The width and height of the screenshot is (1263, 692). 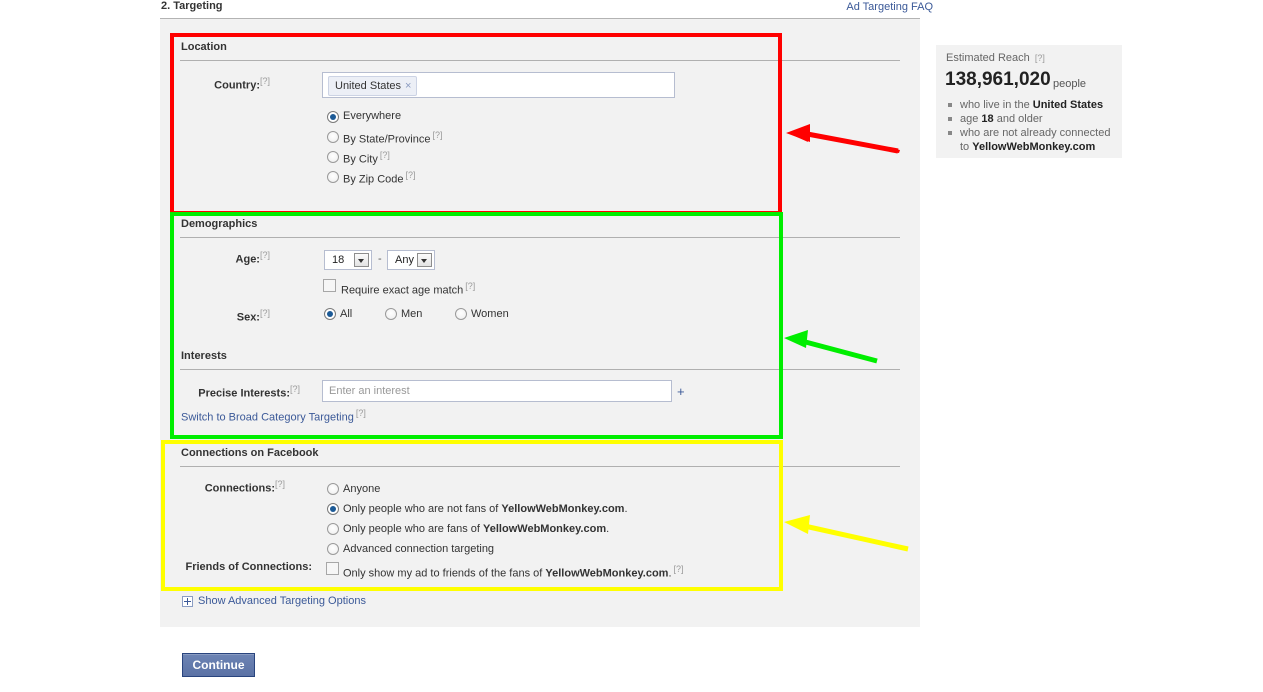 What do you see at coordinates (360, 159) in the screenshot?
I see `label-by-city-text: By City` at bounding box center [360, 159].